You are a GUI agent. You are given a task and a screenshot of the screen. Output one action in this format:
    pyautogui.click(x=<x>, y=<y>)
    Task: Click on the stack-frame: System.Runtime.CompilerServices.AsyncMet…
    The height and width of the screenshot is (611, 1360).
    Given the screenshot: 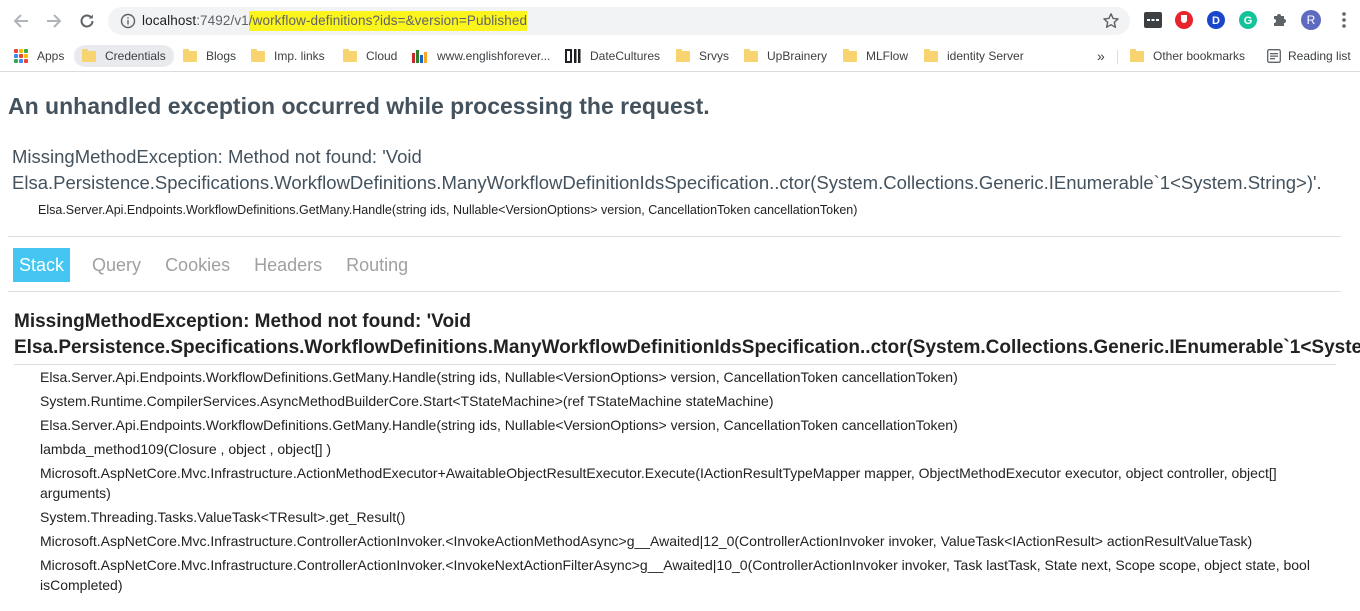 What is the action you would take?
    pyautogui.click(x=407, y=401)
    